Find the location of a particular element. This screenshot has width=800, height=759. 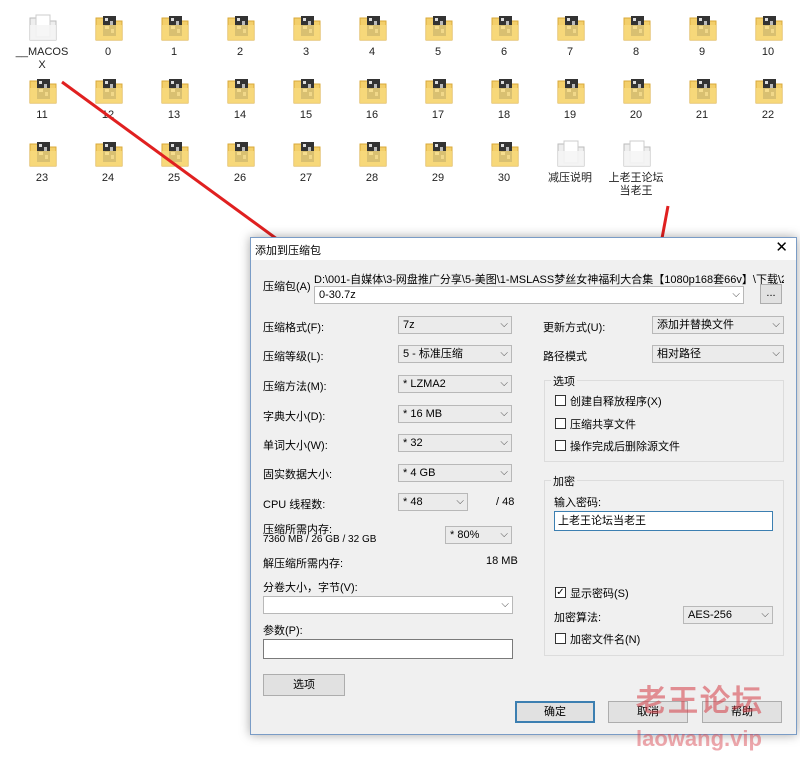

delete-checkbox is located at coordinates (560, 445).